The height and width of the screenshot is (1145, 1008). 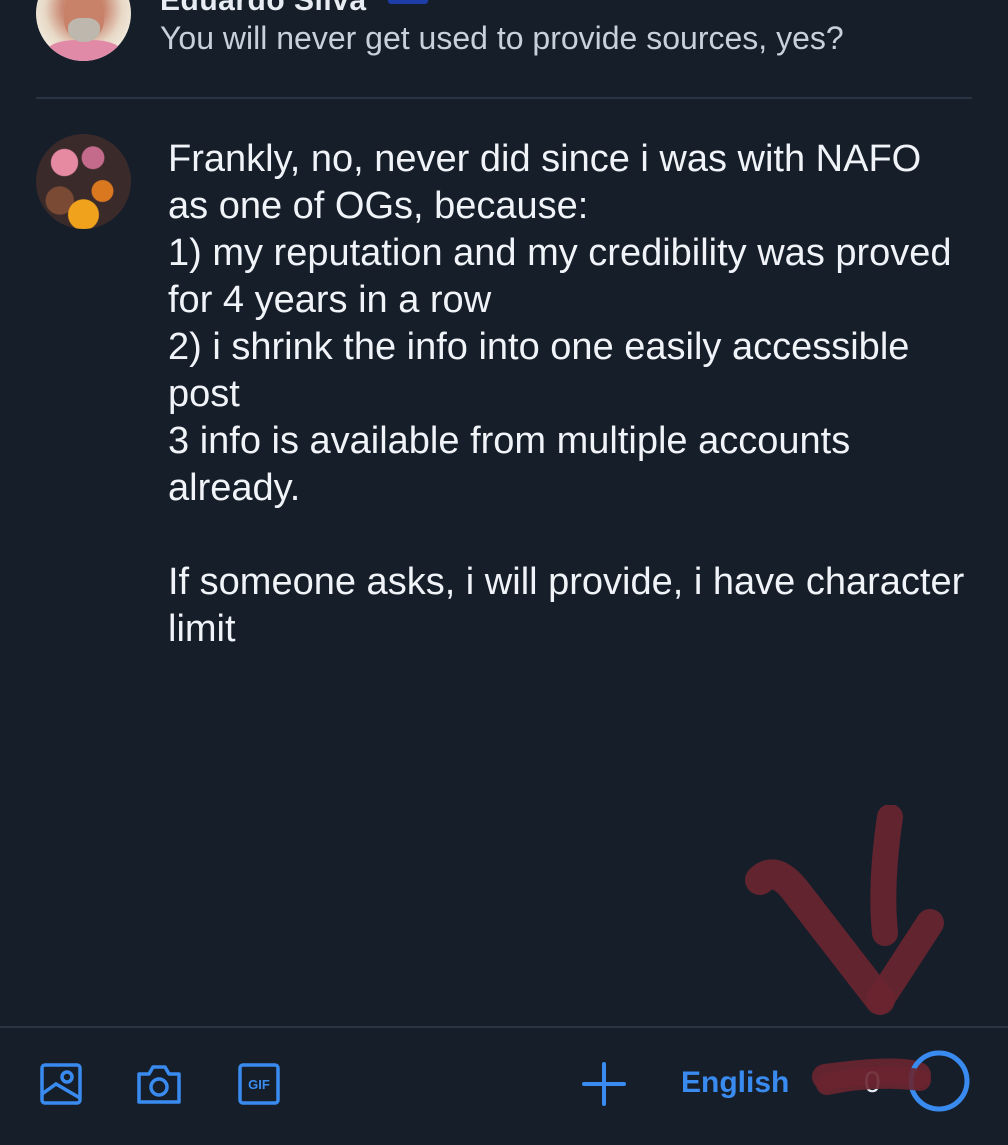 I want to click on gif-label: GIF, so click(x=259, y=1084).